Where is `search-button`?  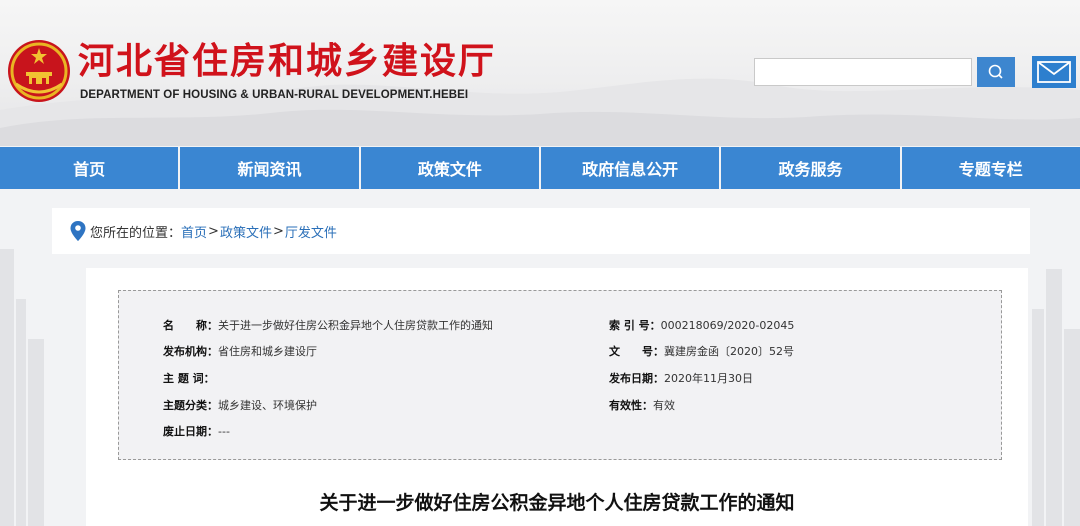
search-button is located at coordinates (996, 72).